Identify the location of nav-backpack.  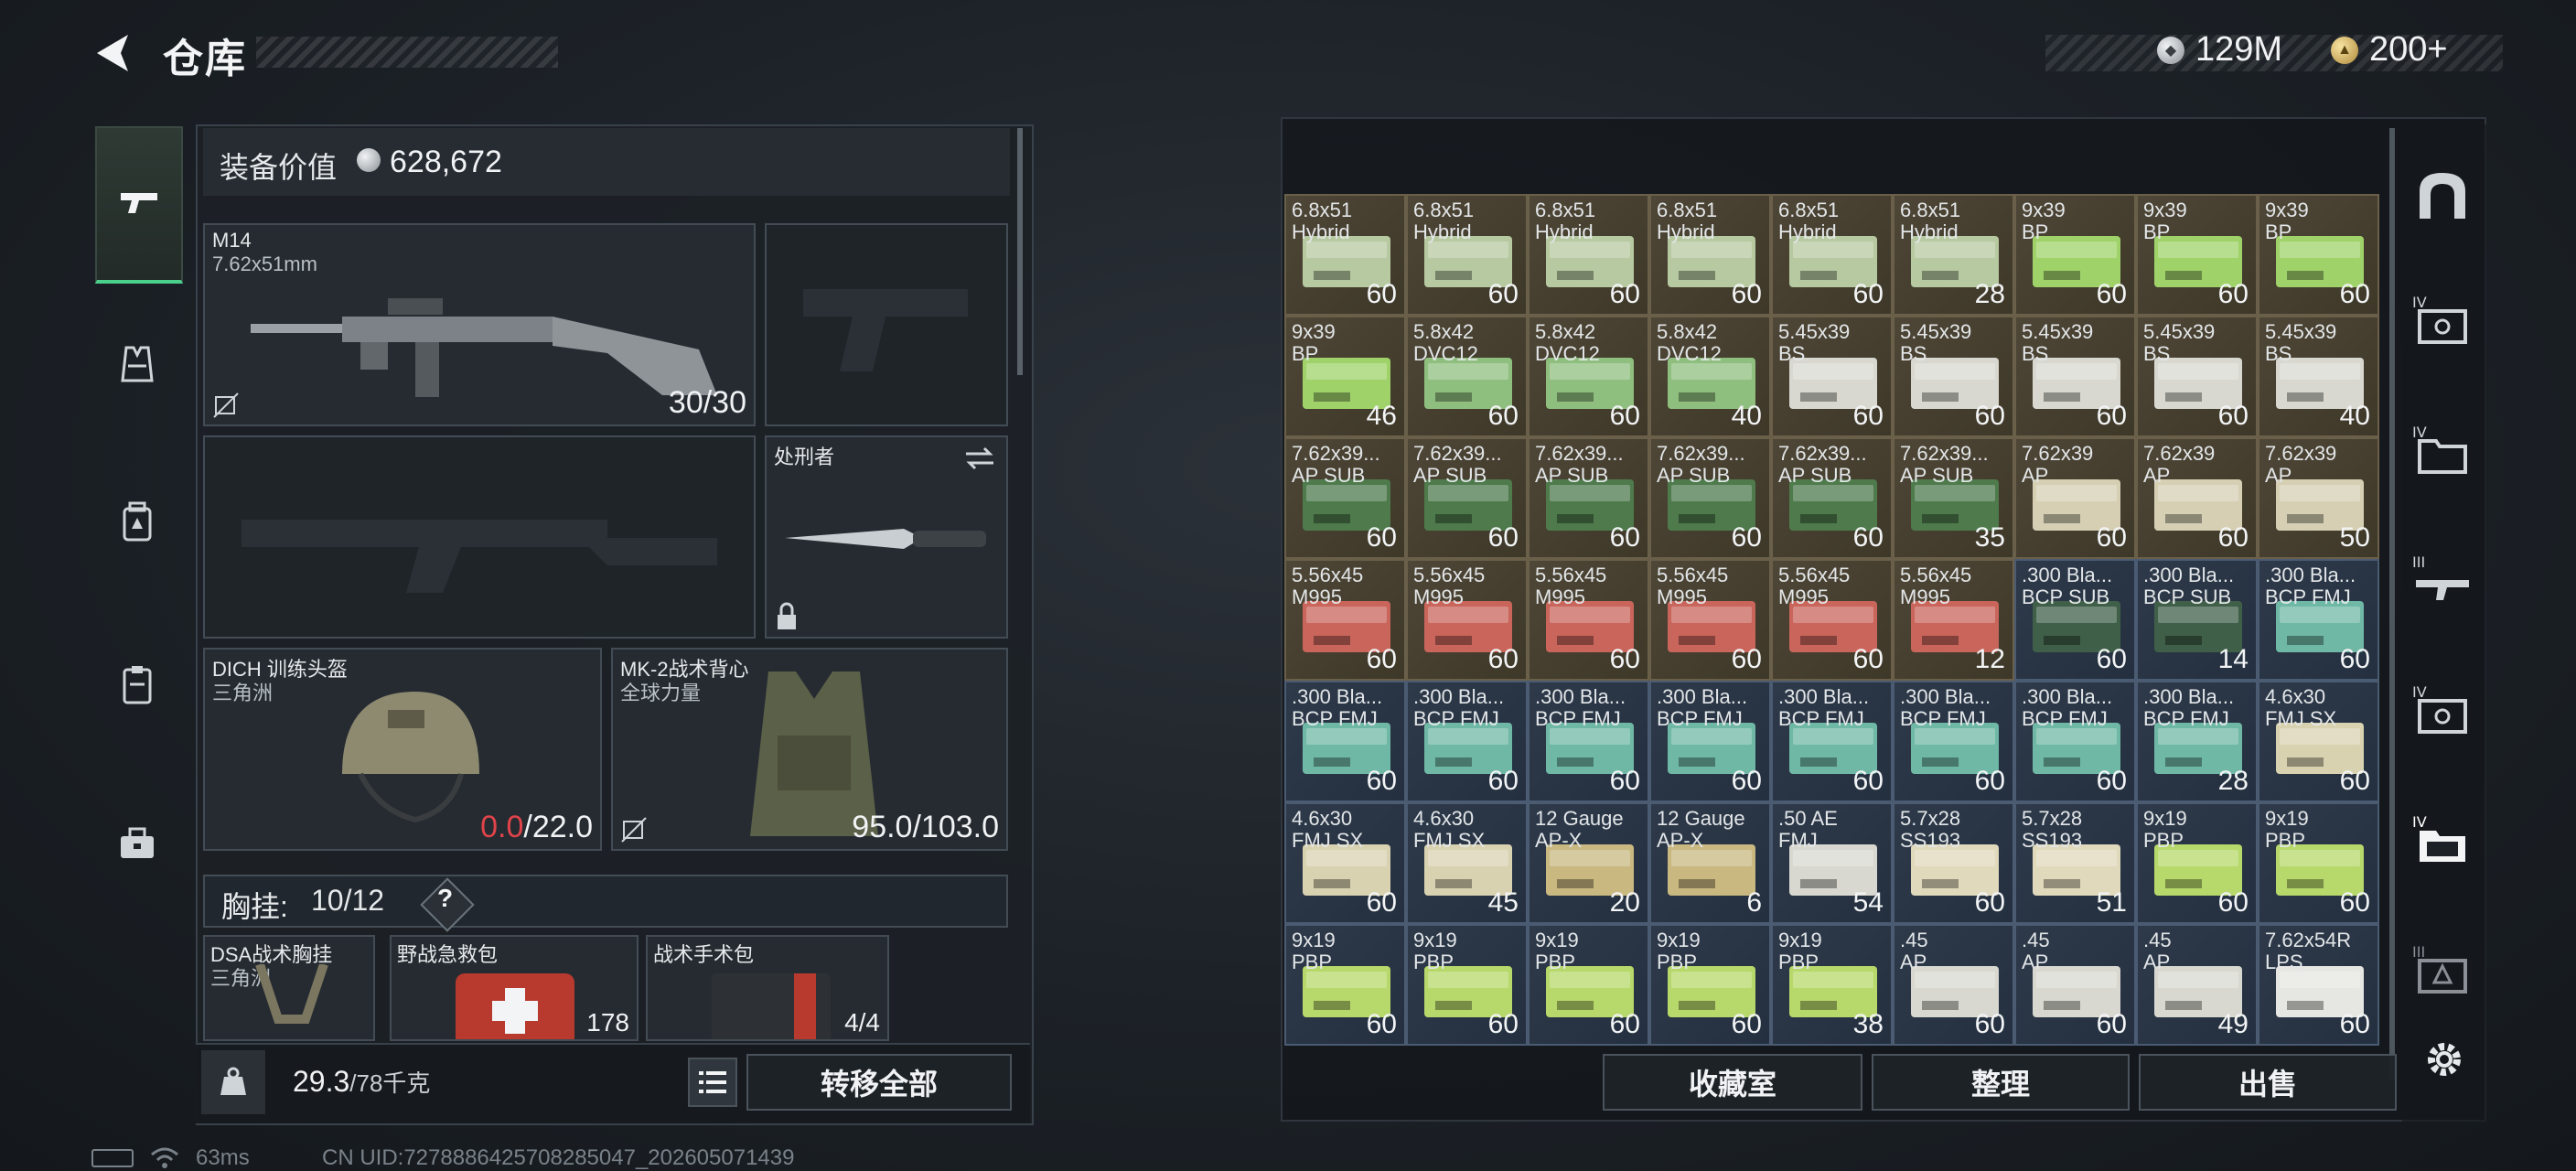
(137, 521).